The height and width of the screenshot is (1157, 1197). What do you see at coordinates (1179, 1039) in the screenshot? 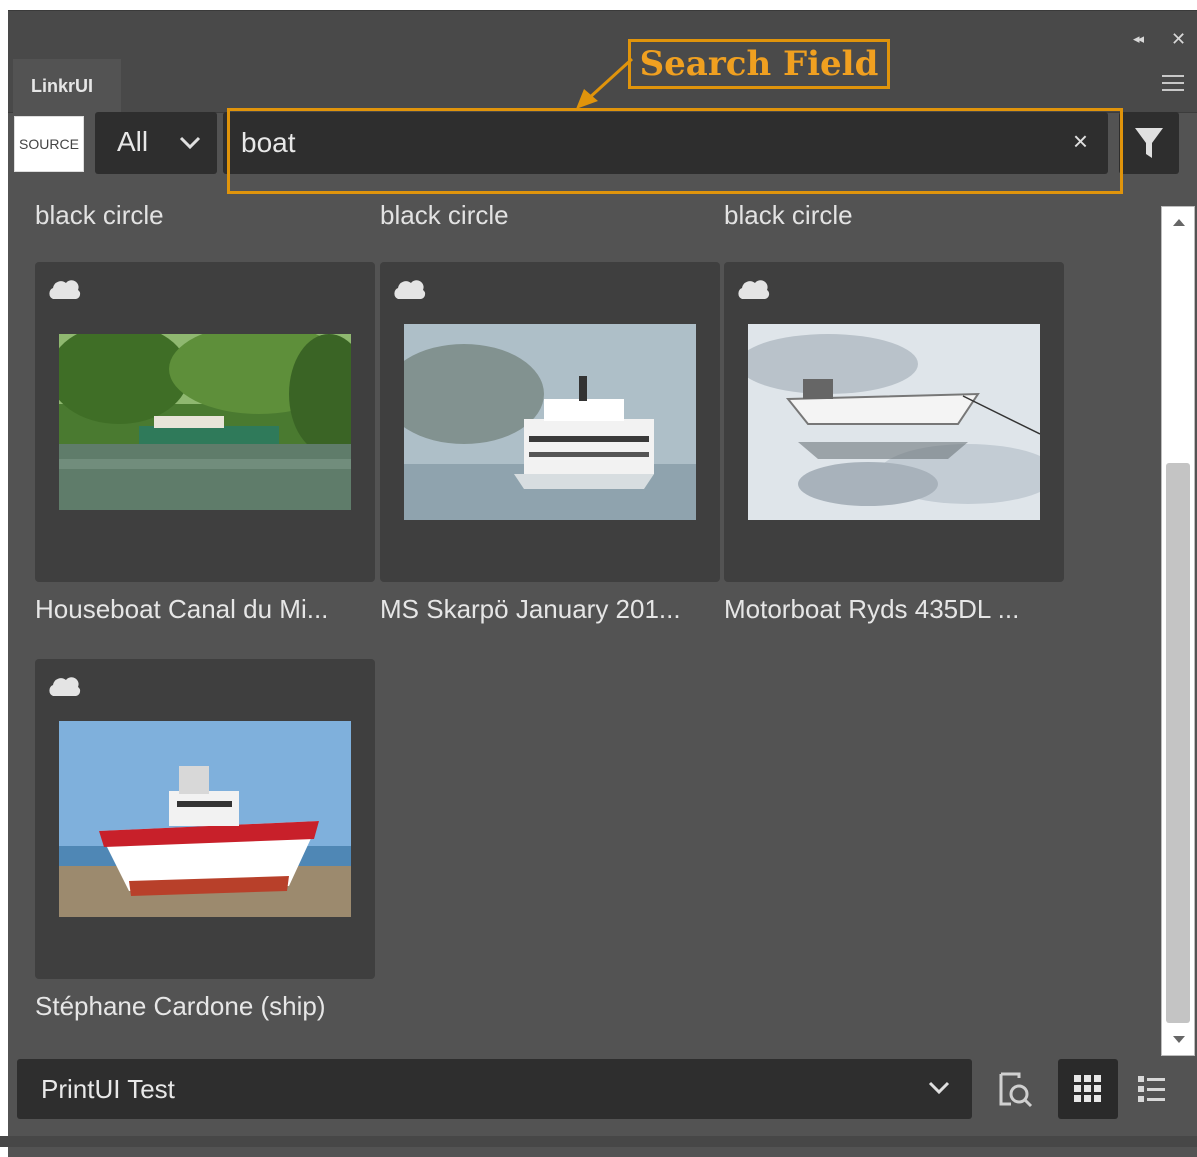
I see `scroll-down-arrow-icon` at bounding box center [1179, 1039].